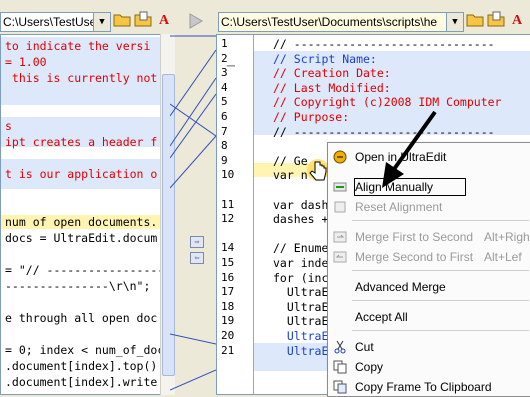 The image size is (530, 397). I want to click on right-code-line: 7// -----------------------------, so click(373, 132).